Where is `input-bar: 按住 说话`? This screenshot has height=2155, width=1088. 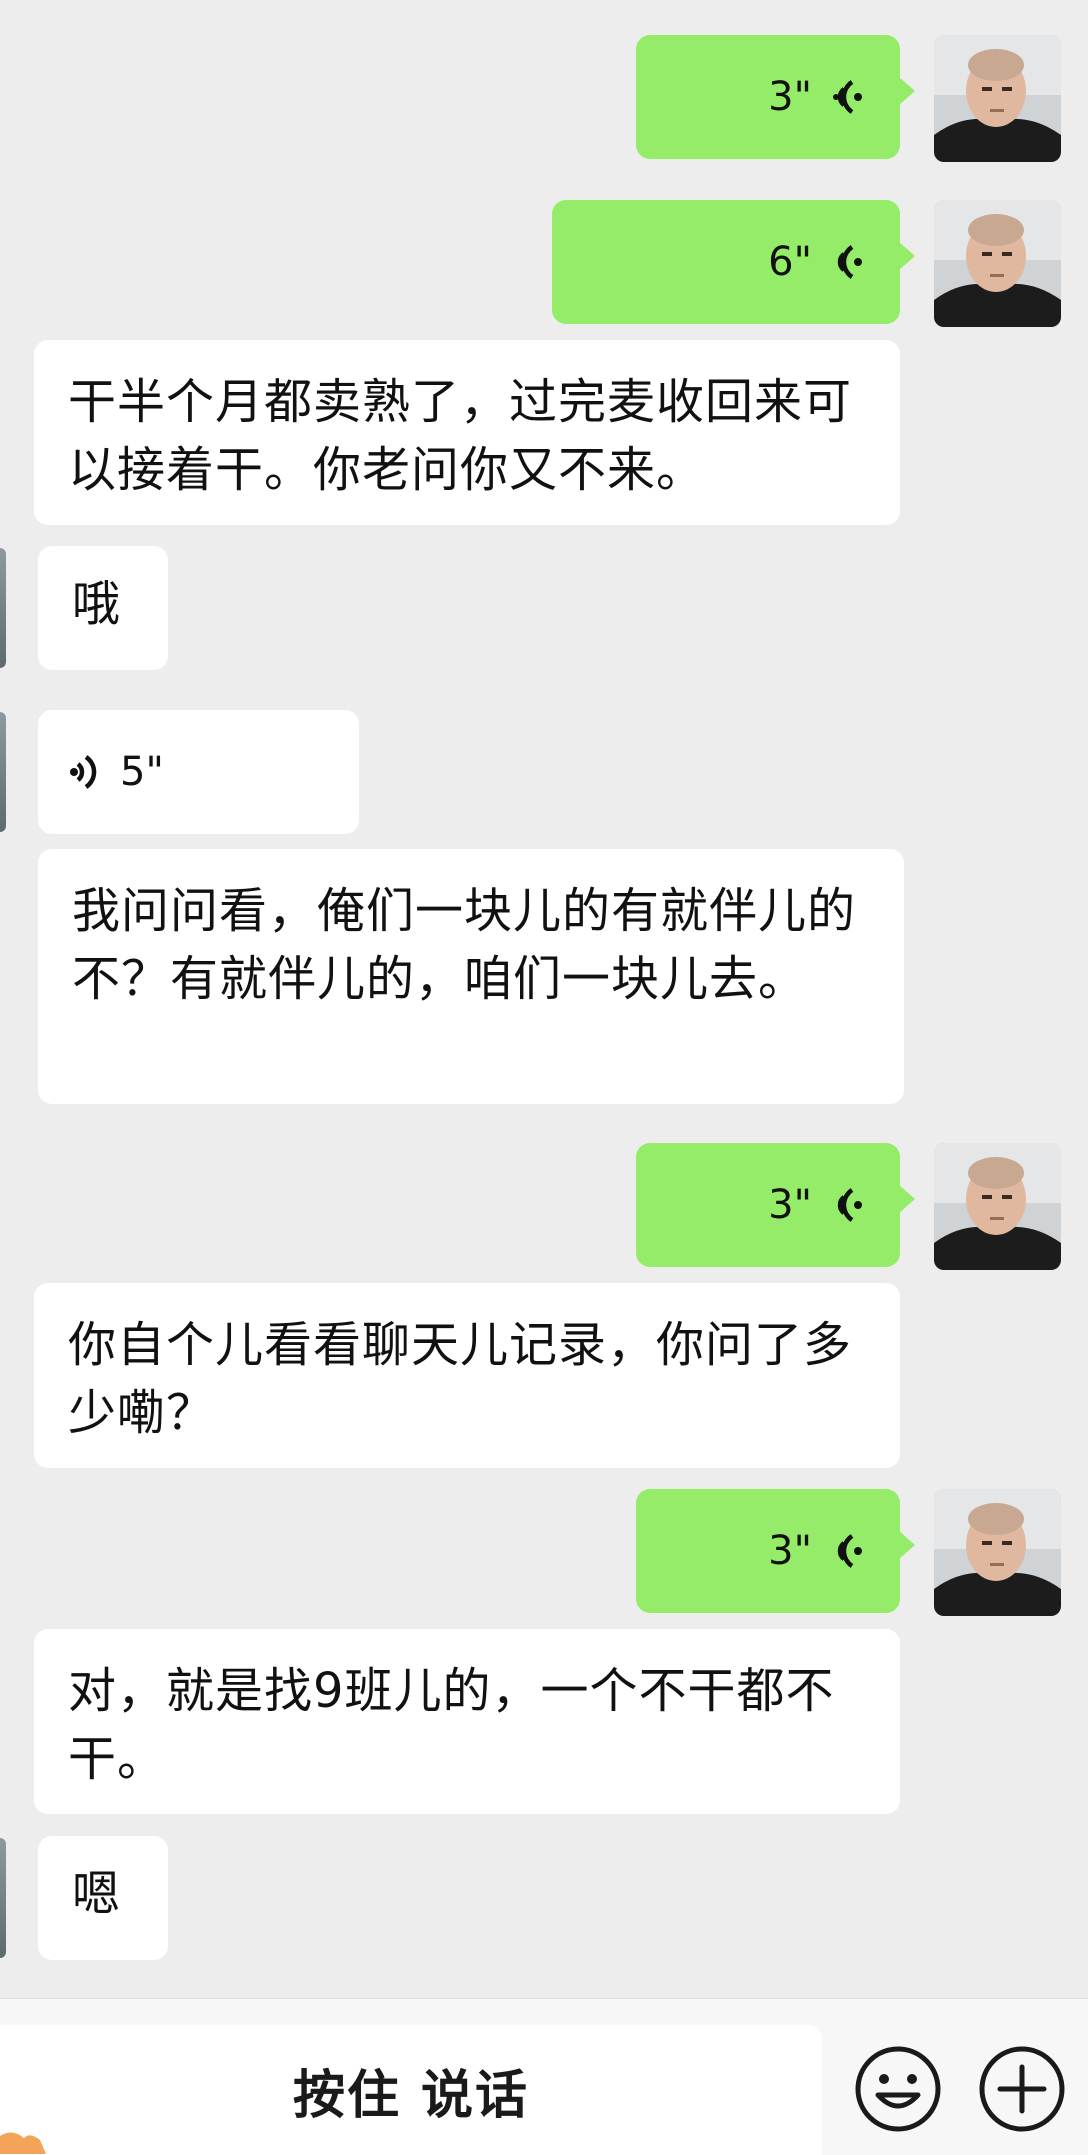
input-bar: 按住 说话 is located at coordinates (544, 2076).